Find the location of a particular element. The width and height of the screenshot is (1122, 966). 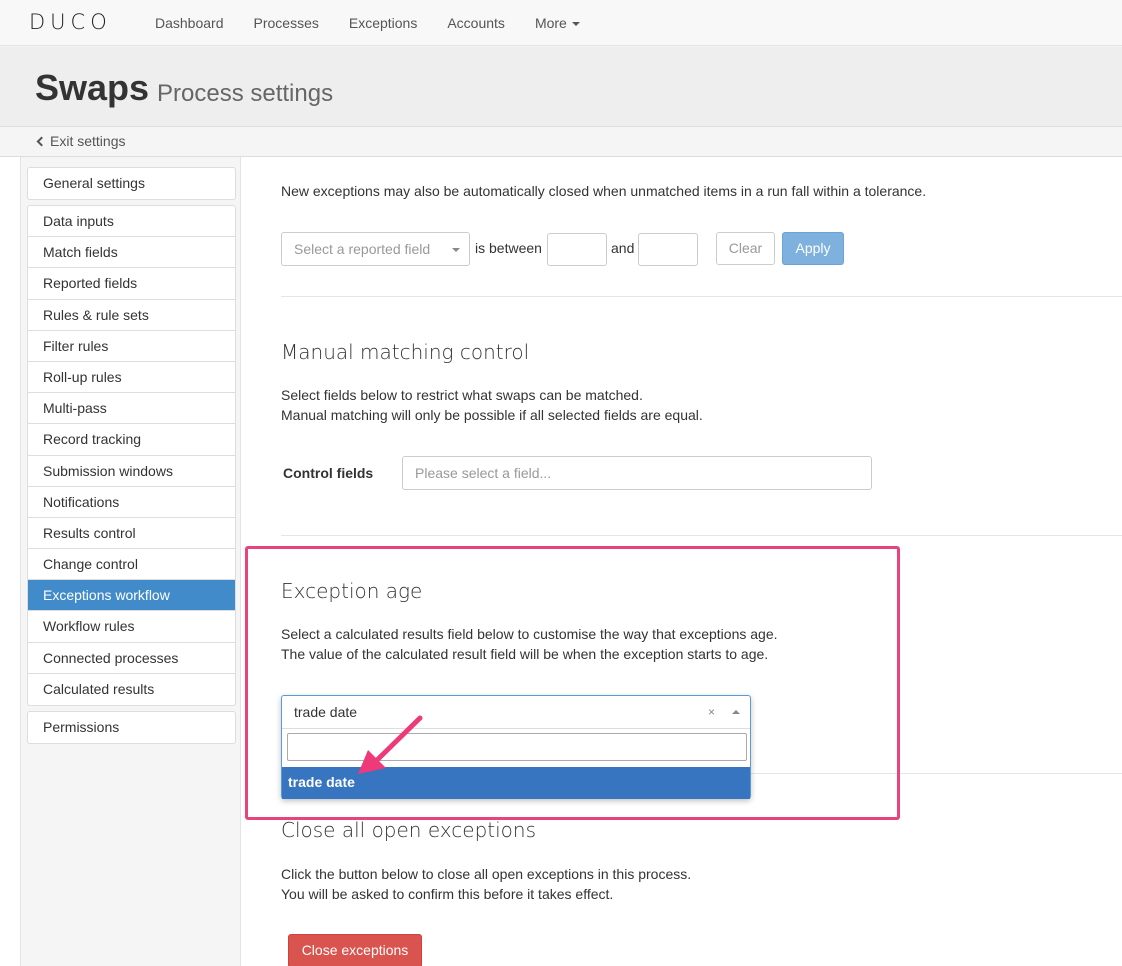

nav-more: More is located at coordinates (557, 23).